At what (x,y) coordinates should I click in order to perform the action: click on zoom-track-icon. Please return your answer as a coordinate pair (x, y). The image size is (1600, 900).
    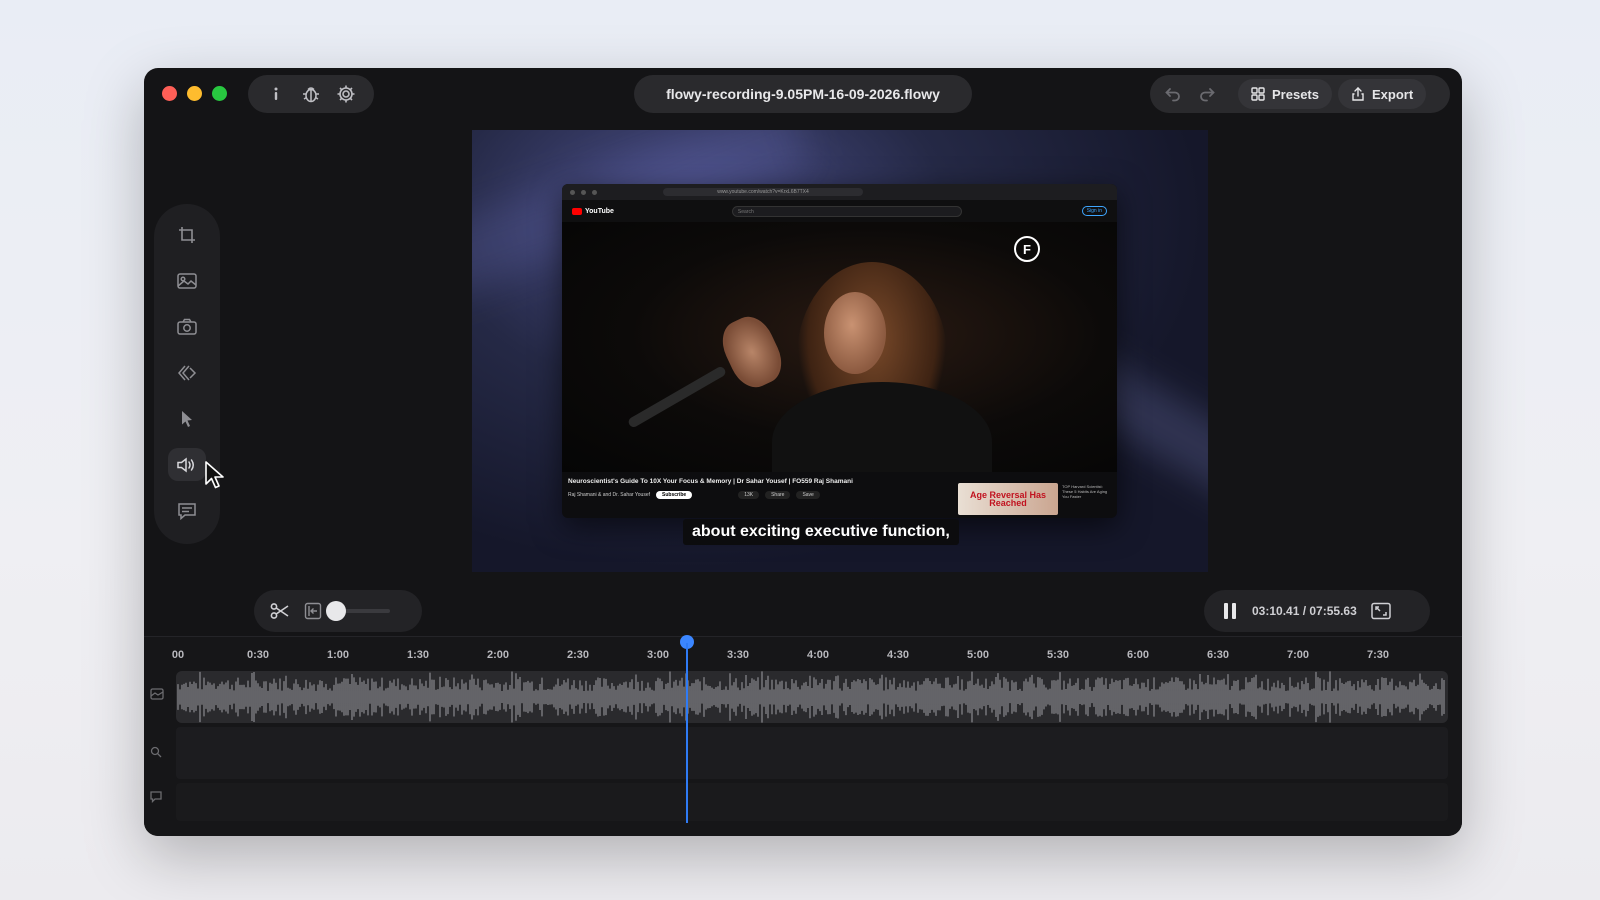
    Looking at the image, I should click on (156, 754).